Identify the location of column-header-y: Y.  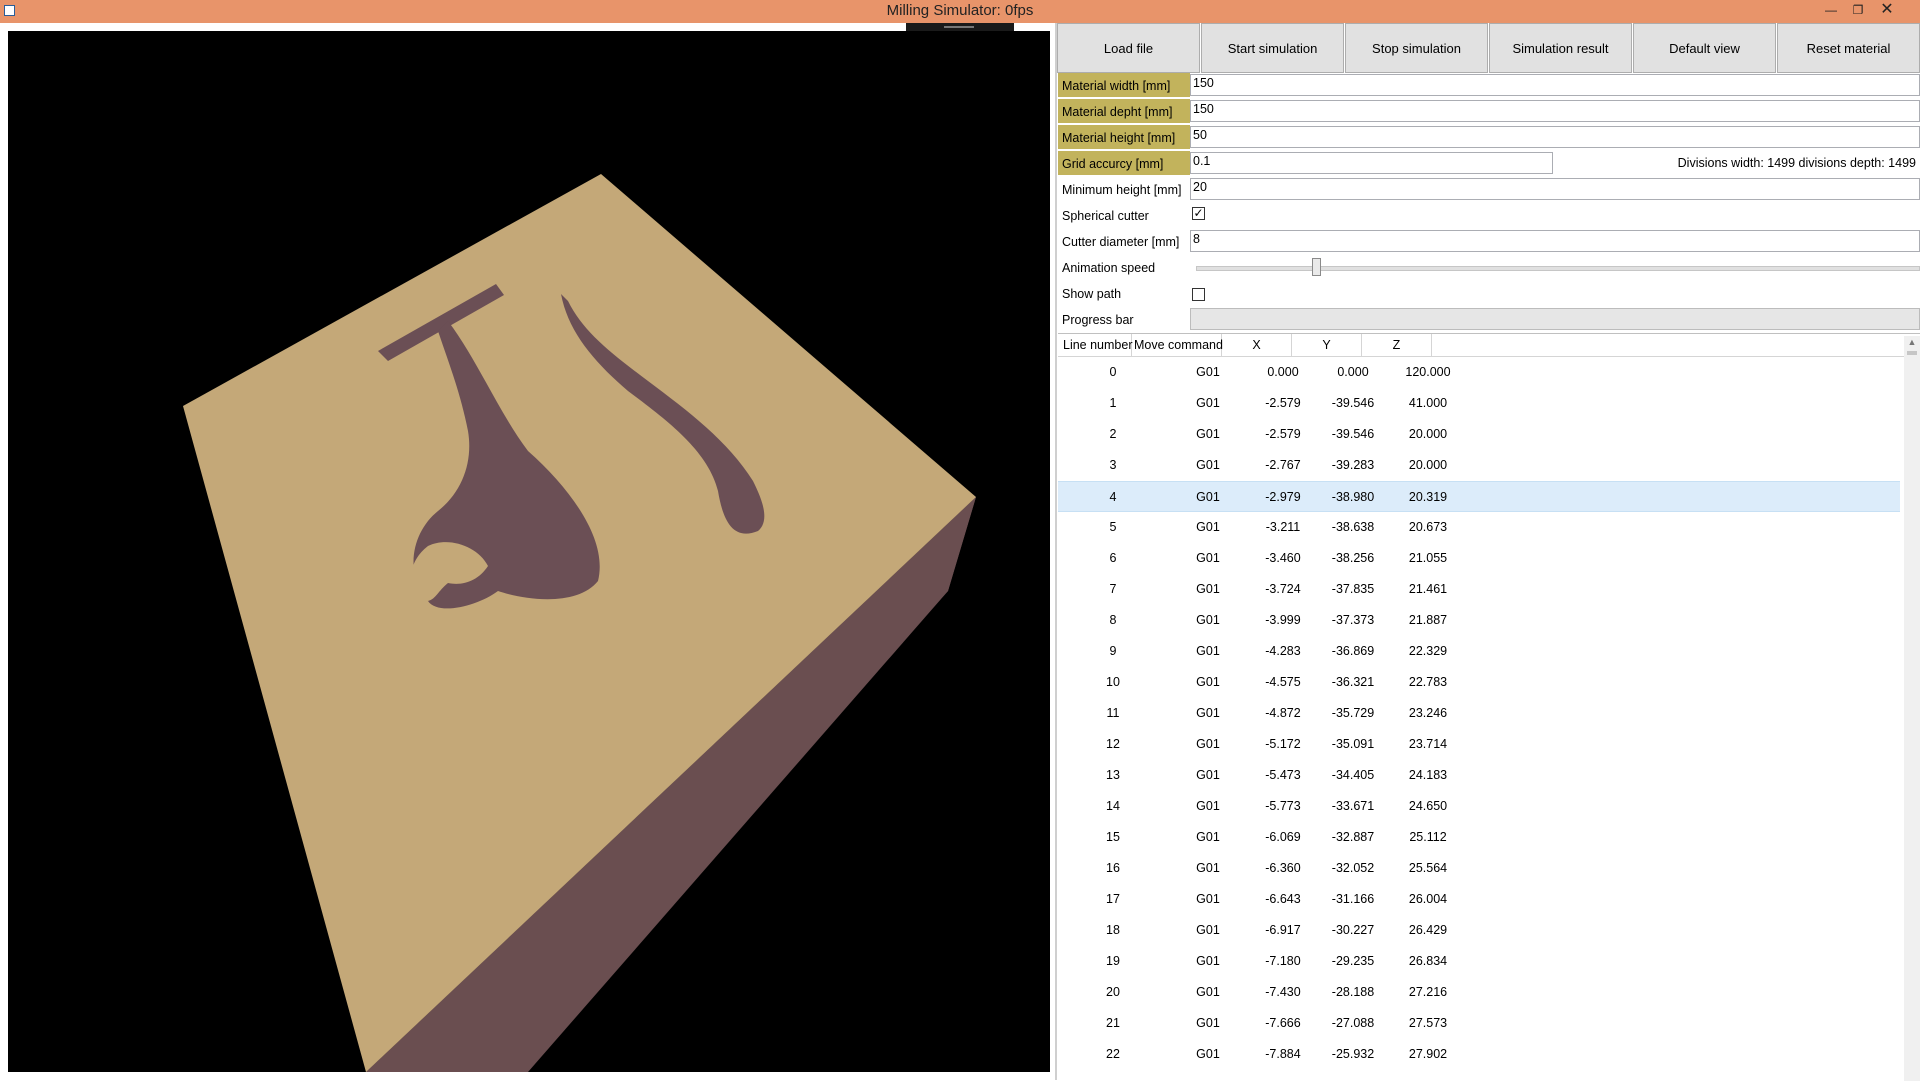
(1327, 345).